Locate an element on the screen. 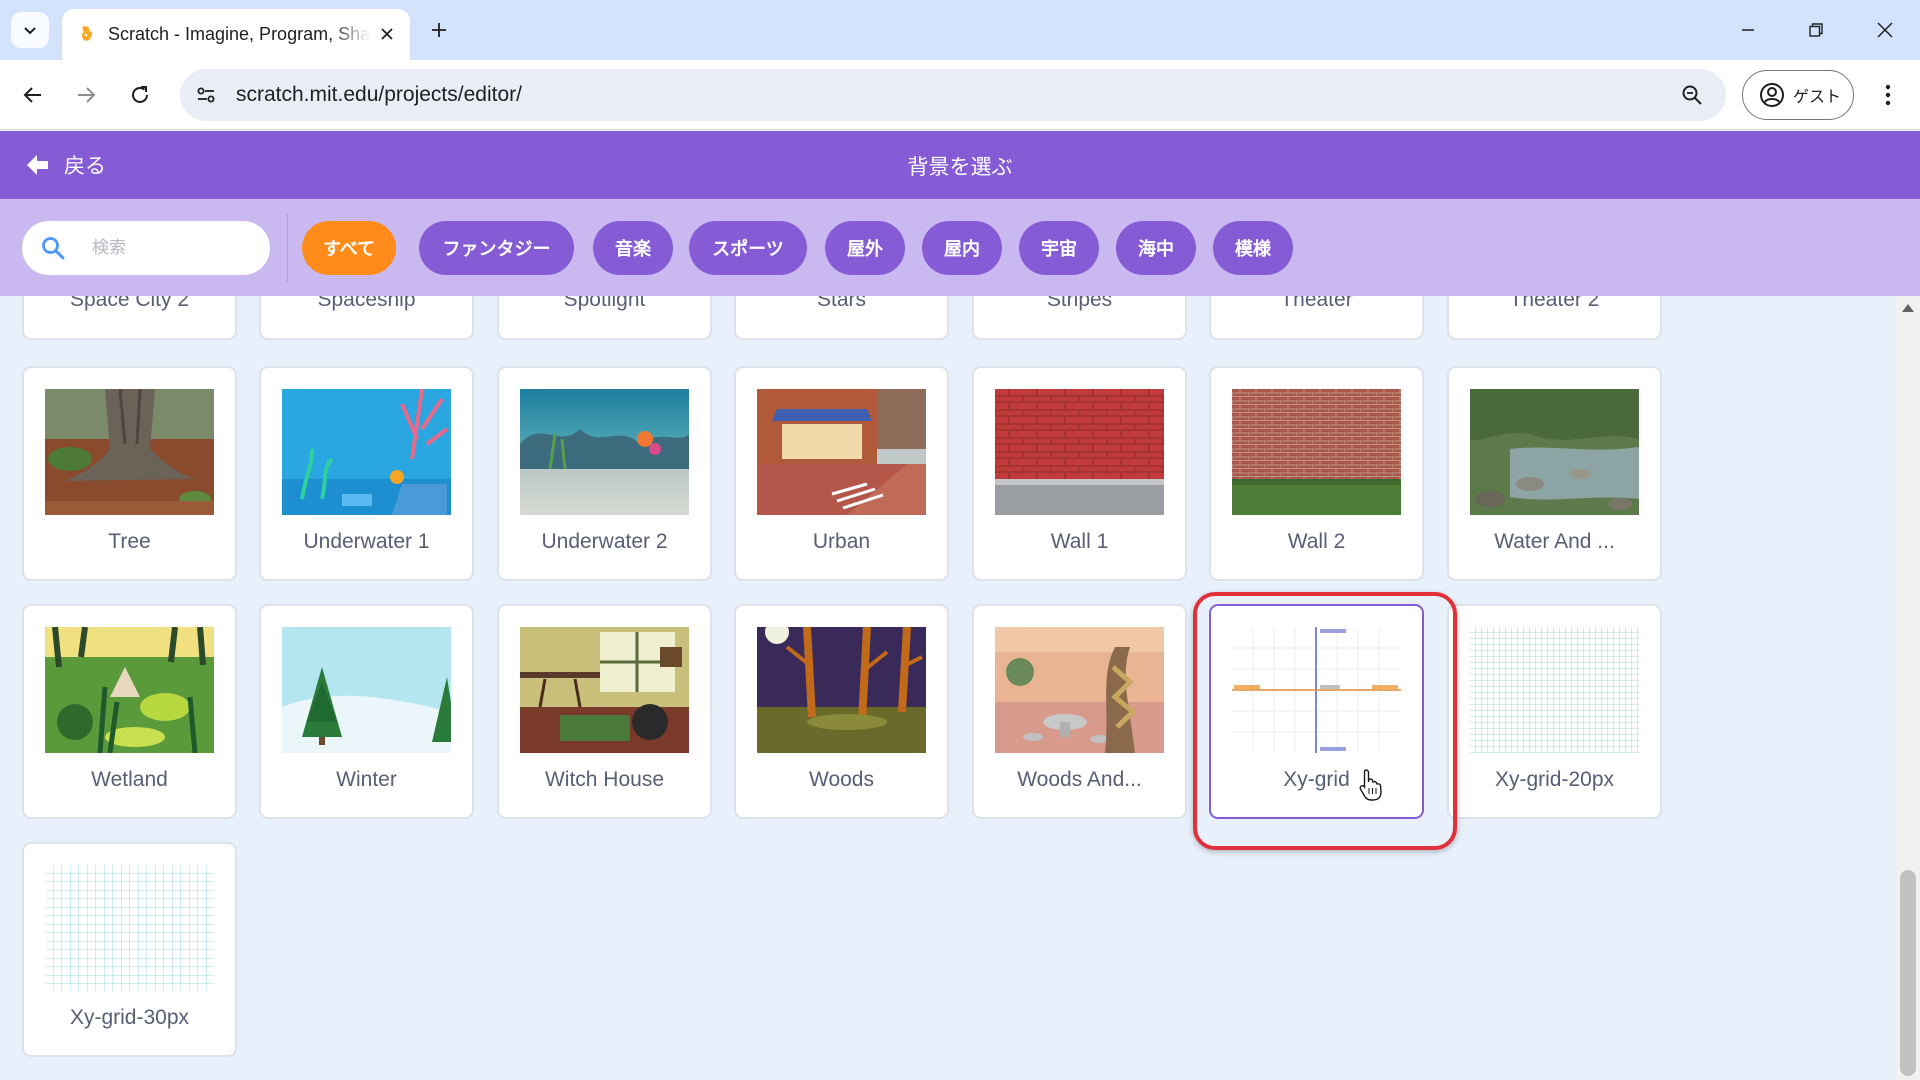  reload-icon is located at coordinates (140, 94).